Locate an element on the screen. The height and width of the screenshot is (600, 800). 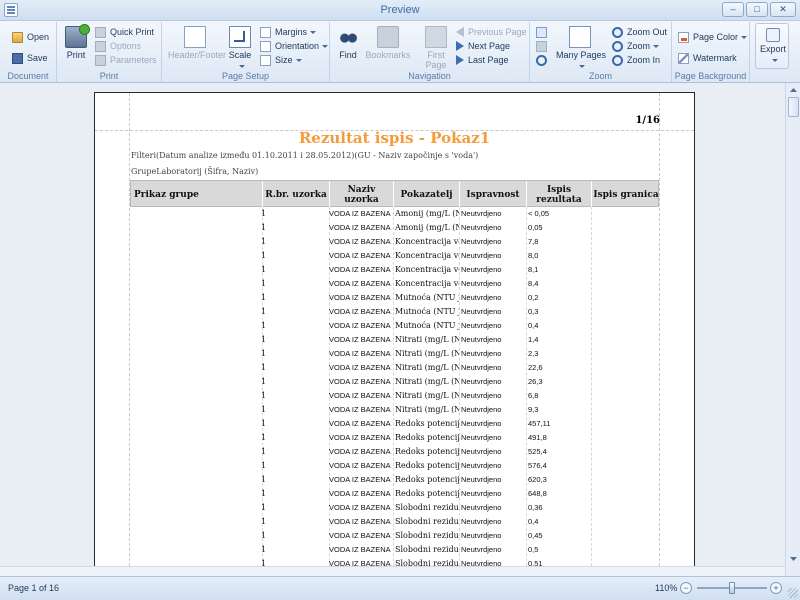
cell-rezultat: 6,8 is located at coordinates (533, 395).